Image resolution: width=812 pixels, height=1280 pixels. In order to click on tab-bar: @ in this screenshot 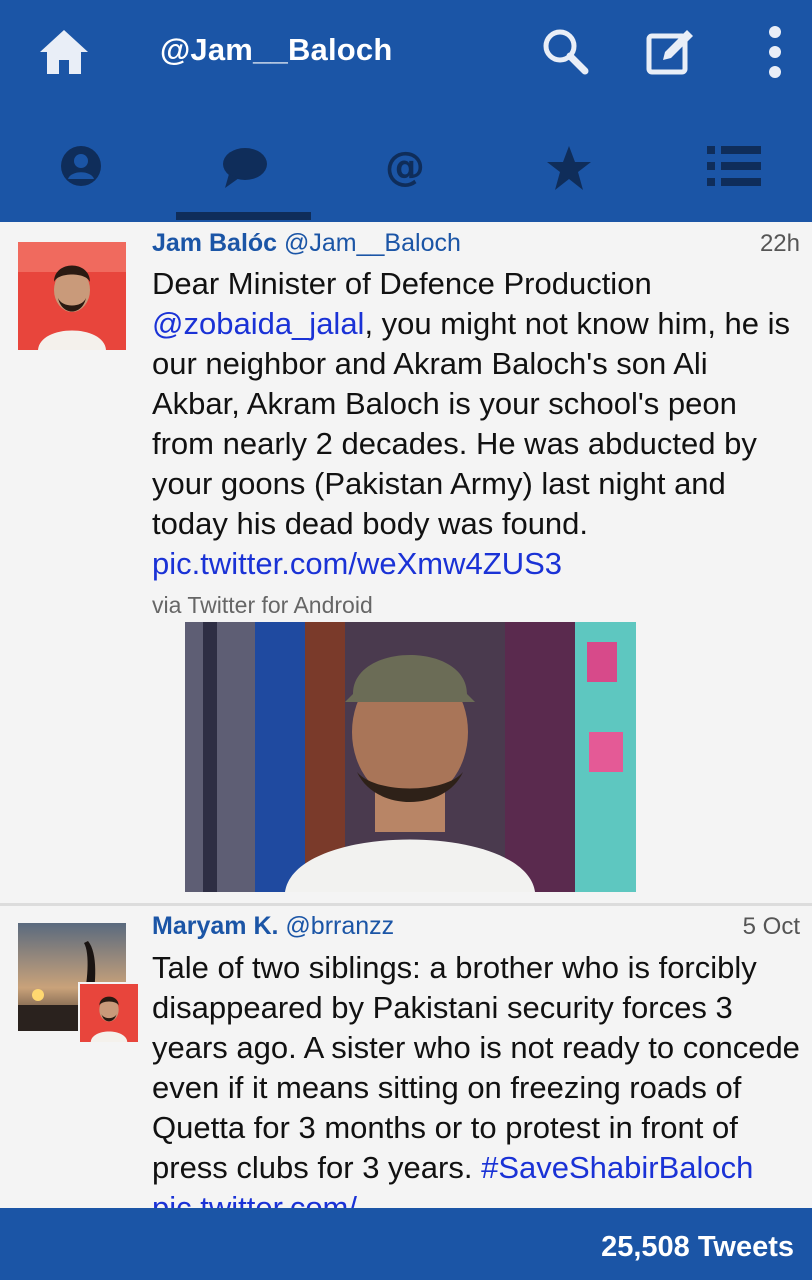, I will do `click(406, 164)`.